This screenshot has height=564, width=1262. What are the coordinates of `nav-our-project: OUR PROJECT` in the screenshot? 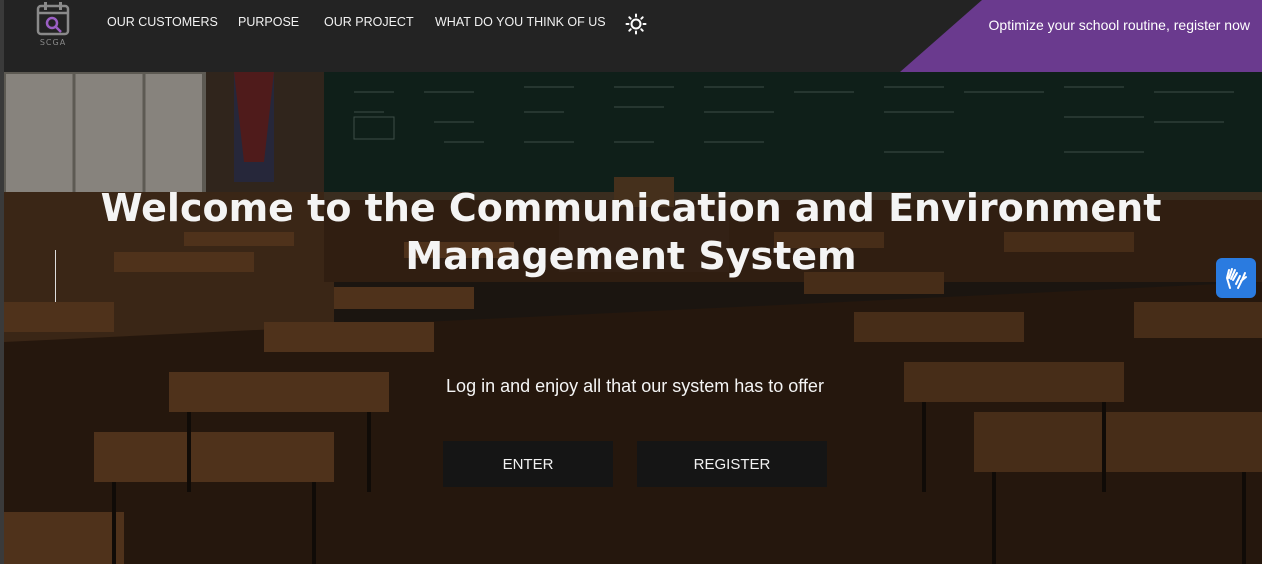 It's located at (369, 22).